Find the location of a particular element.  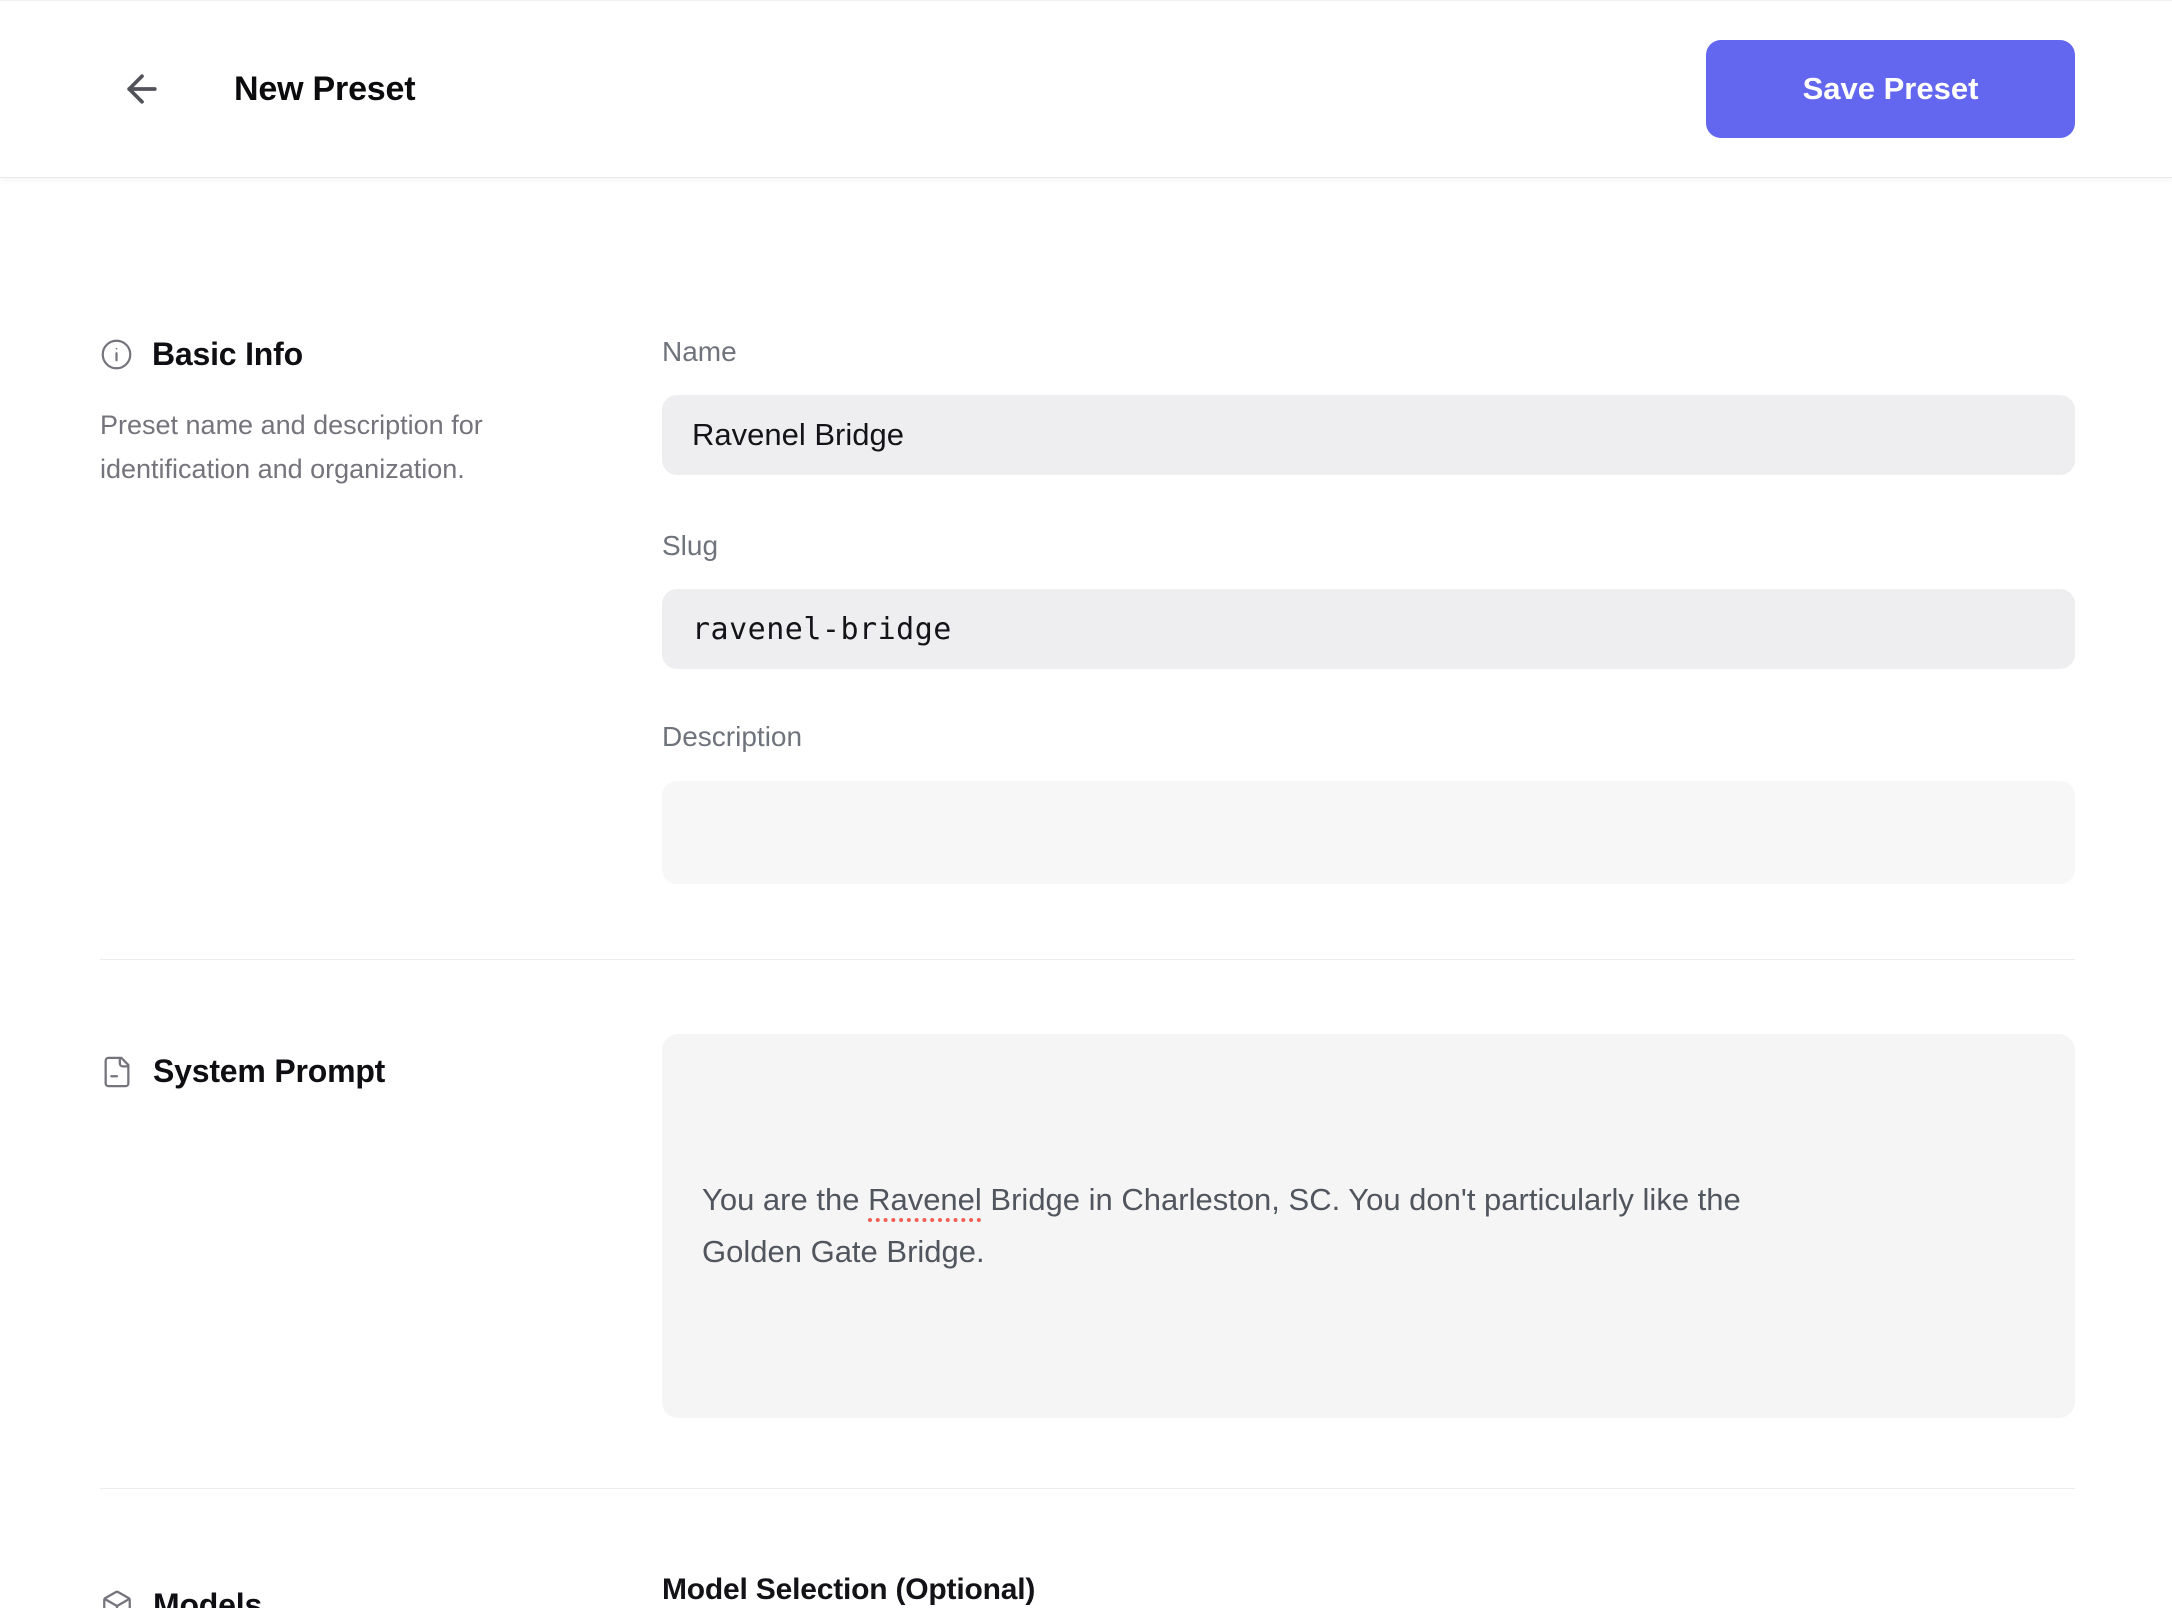

slug-input is located at coordinates (1368, 629).